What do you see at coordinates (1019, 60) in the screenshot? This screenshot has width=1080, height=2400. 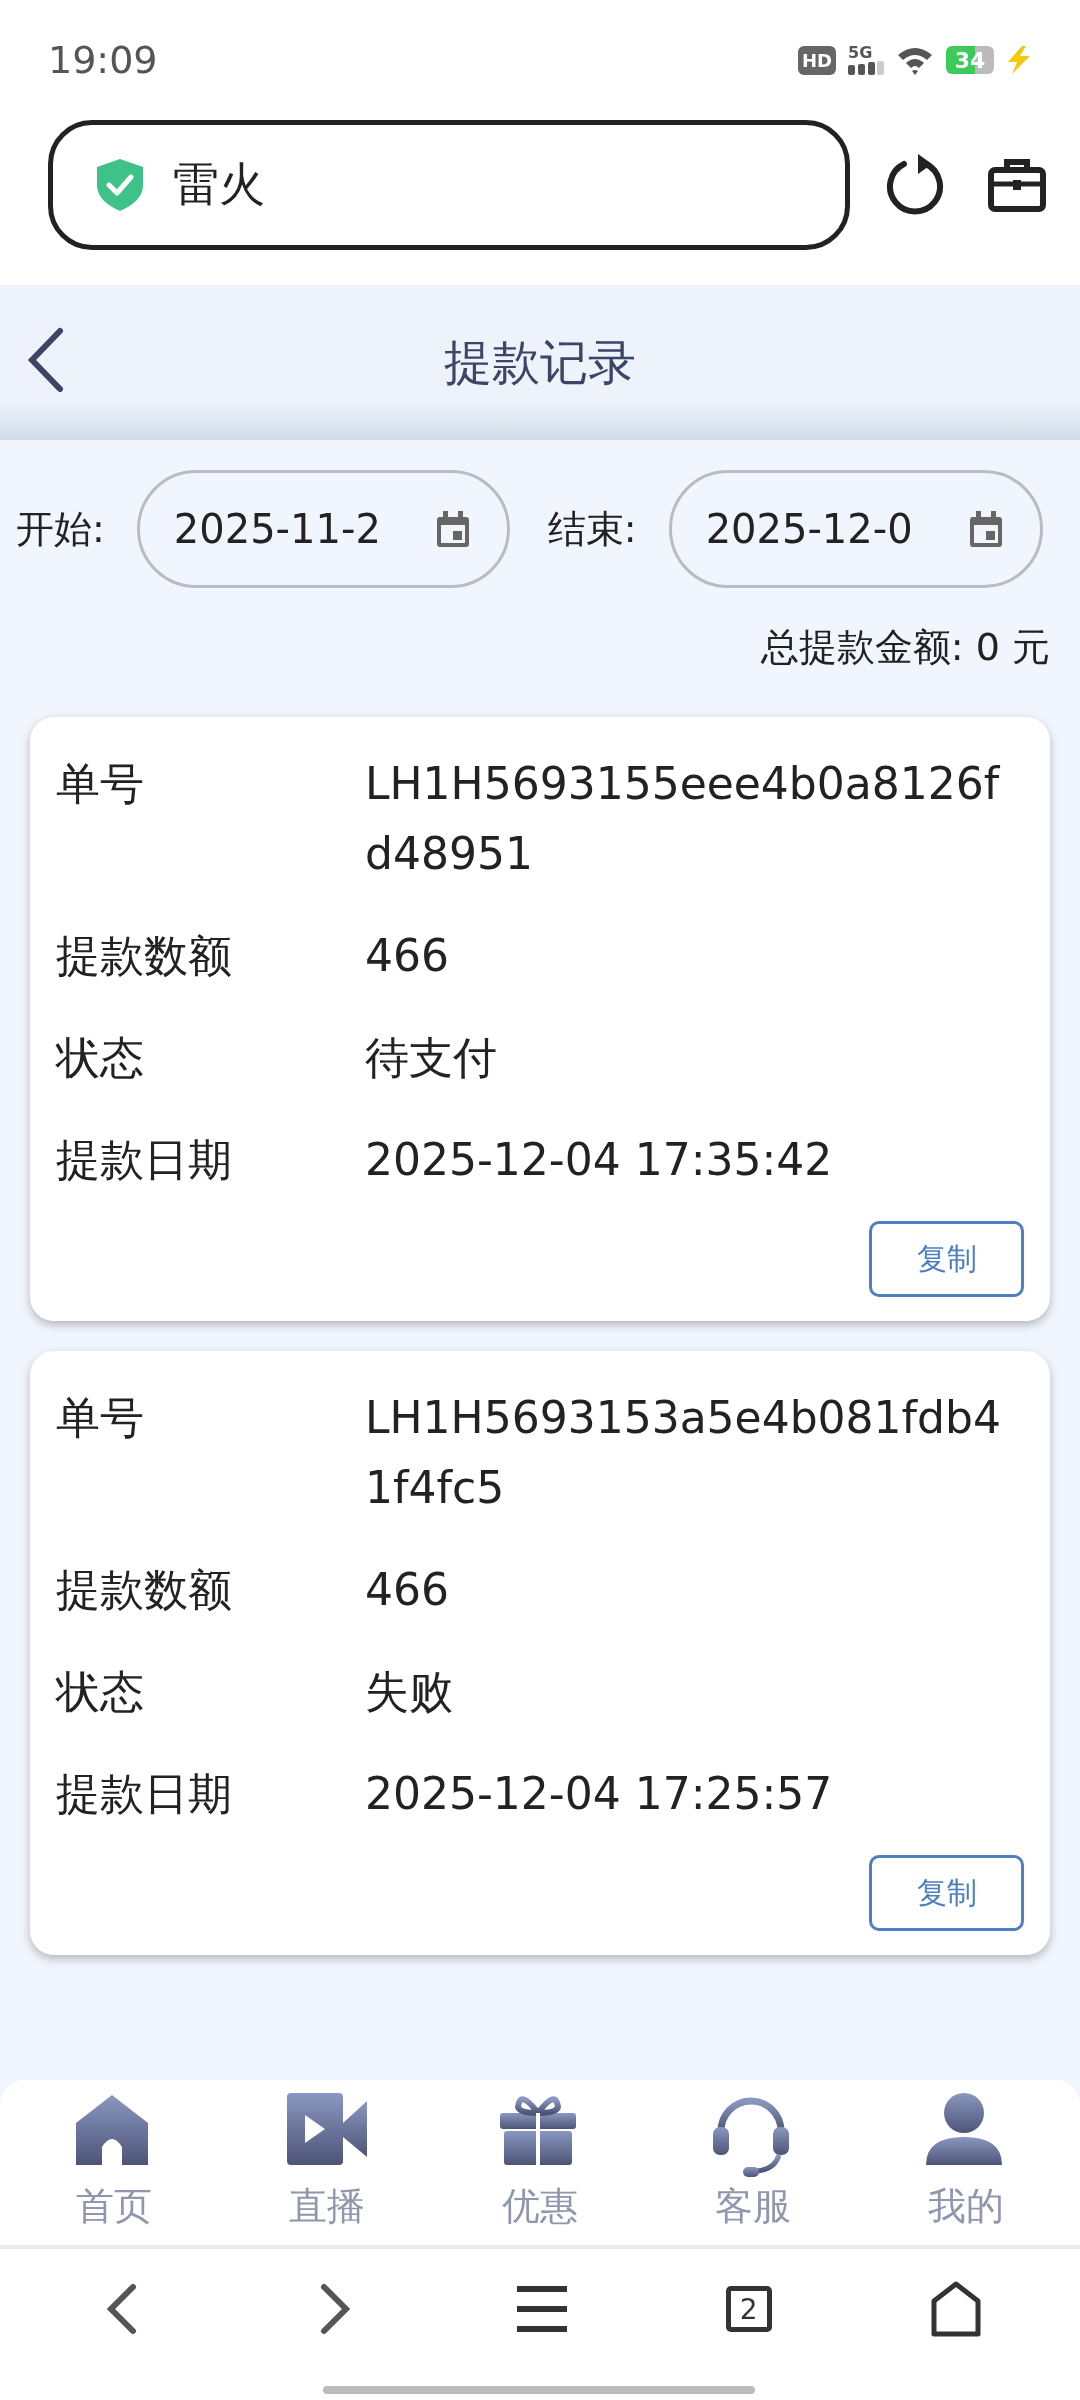 I see `charging-icon` at bounding box center [1019, 60].